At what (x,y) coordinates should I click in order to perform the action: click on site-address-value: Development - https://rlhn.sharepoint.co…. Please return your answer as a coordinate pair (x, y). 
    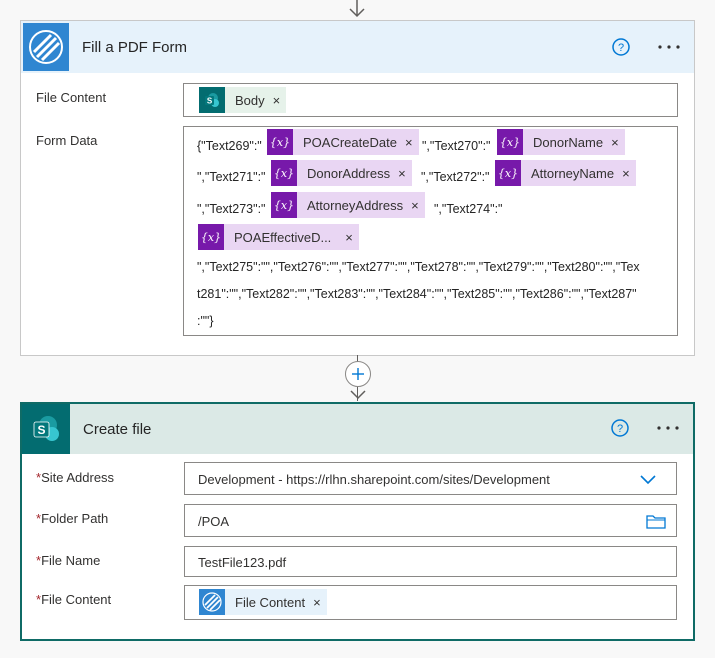
    Looking at the image, I should click on (374, 479).